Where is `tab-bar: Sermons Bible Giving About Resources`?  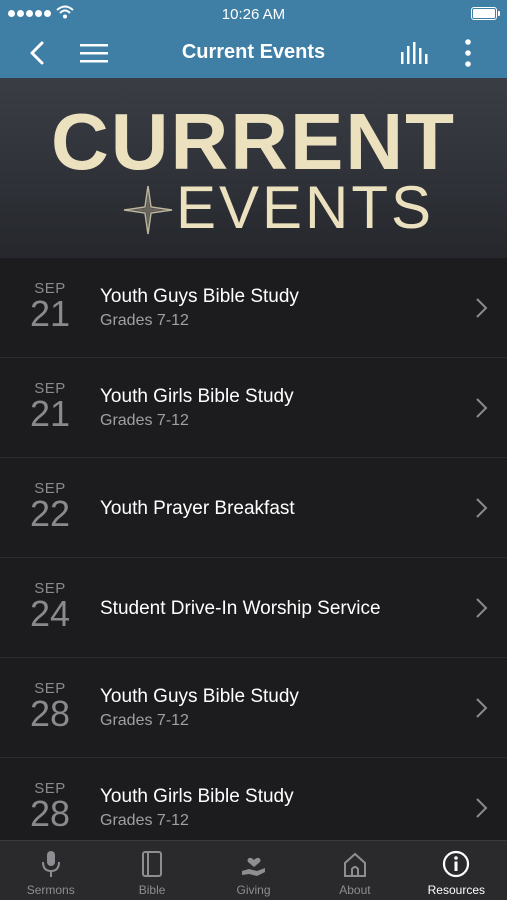
tab-bar: Sermons Bible Giving About Resources is located at coordinates (253, 870).